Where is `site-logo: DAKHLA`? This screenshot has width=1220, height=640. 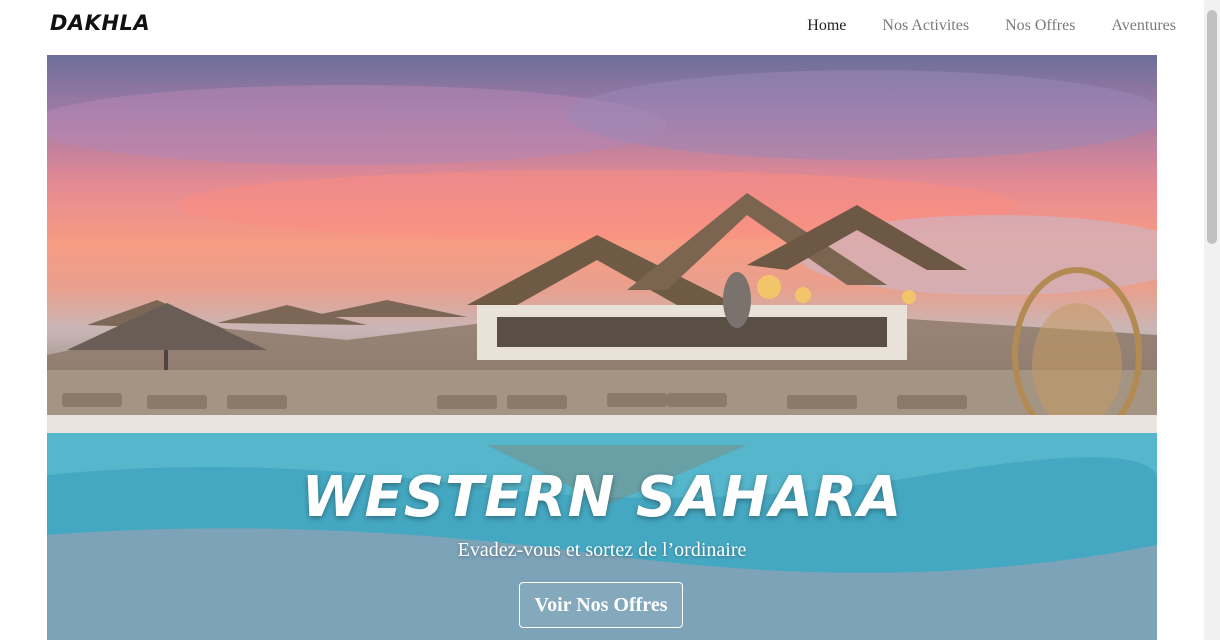 site-logo: DAKHLA is located at coordinates (100, 23).